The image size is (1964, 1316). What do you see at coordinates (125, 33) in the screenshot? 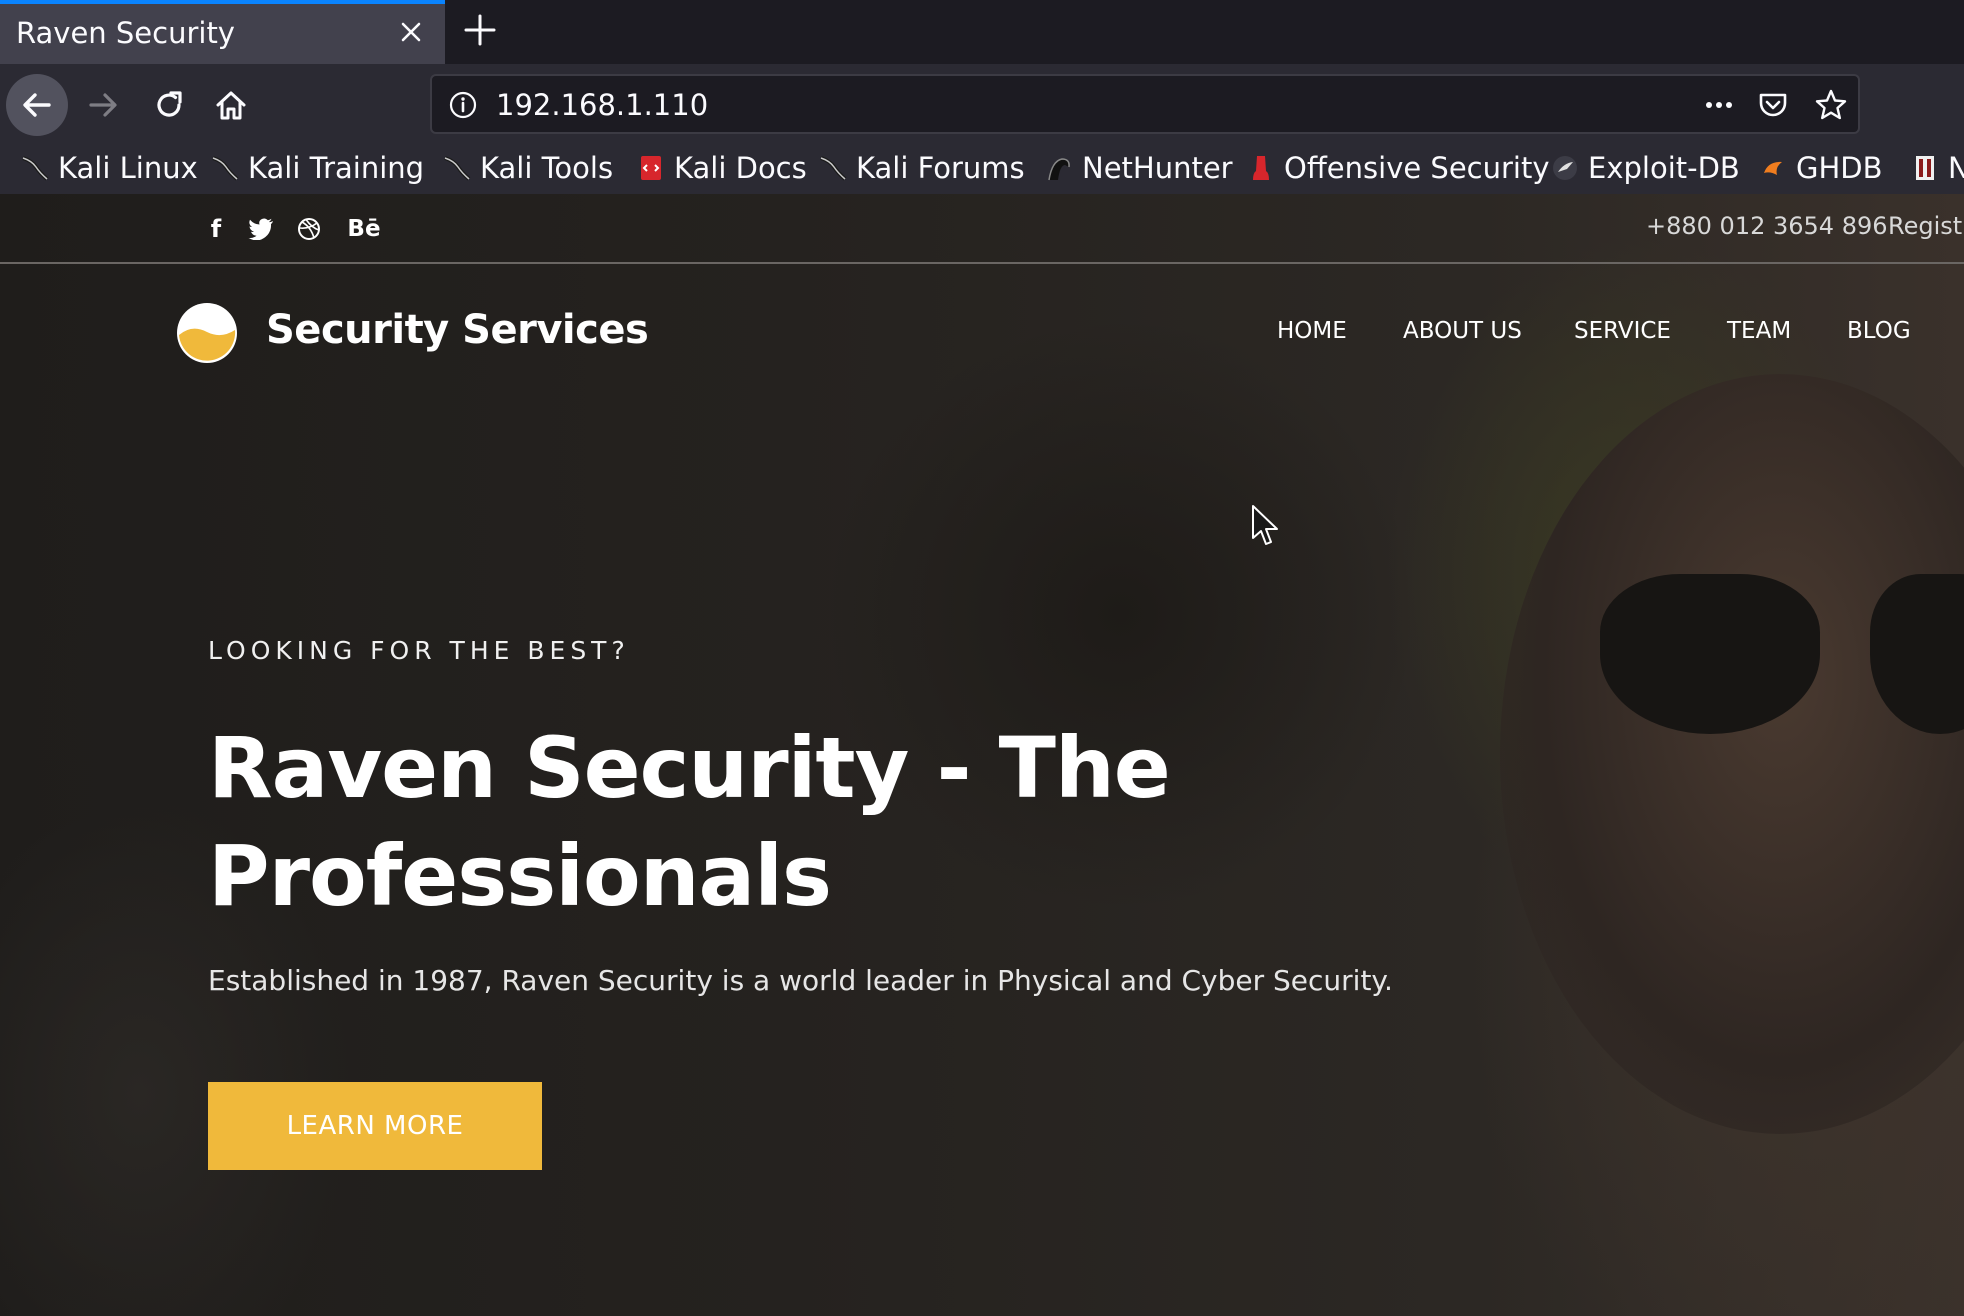
I see `tab-title: Raven Security` at bounding box center [125, 33].